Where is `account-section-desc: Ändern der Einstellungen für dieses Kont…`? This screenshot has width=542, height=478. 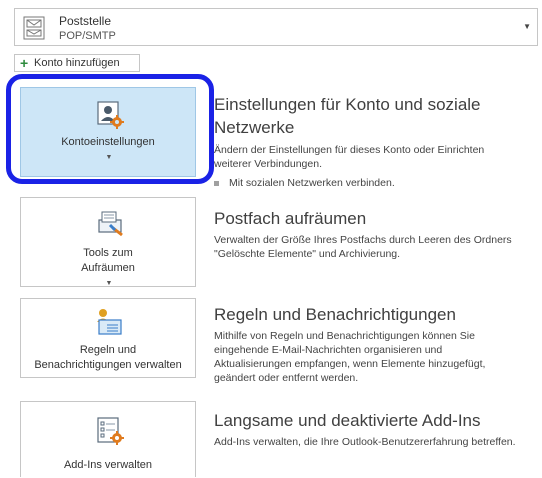
account-section-desc: Ändern der Einstellungen für dieses Kont… is located at coordinates (377, 157).